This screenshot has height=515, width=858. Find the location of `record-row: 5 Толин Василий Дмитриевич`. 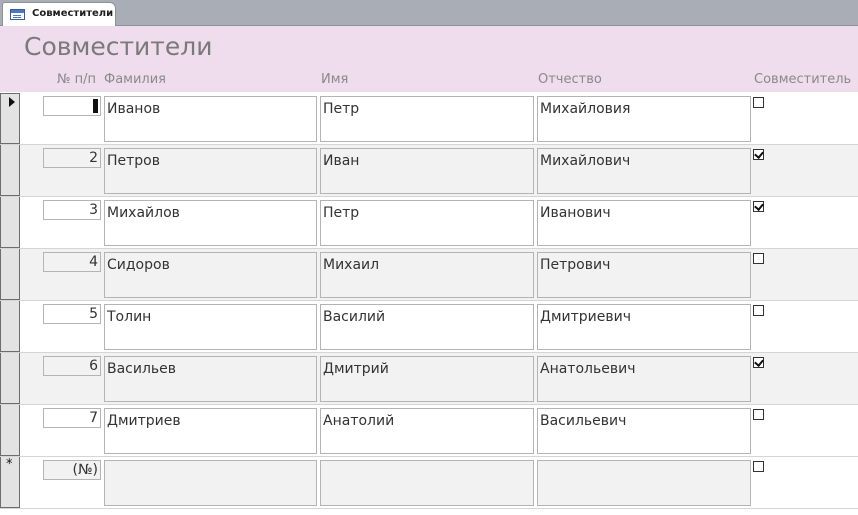

record-row: 5 Толин Василий Дмитриевич is located at coordinates (429, 327).